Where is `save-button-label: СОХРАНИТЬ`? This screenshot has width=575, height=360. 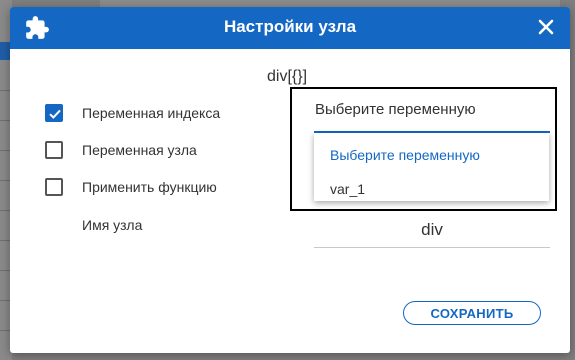 save-button-label: СОХРАНИТЬ is located at coordinates (472, 313).